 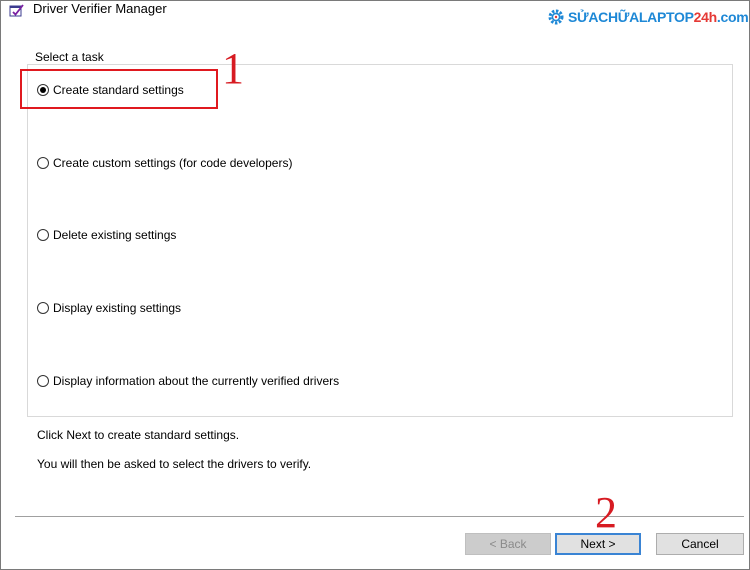 I want to click on option-label: Display existing settings, so click(x=117, y=308).